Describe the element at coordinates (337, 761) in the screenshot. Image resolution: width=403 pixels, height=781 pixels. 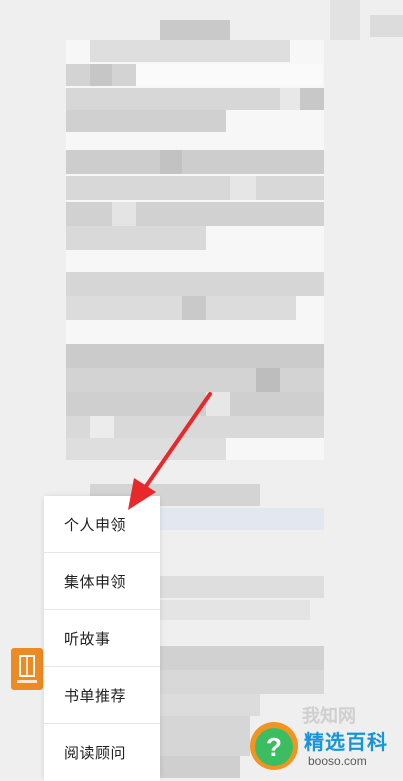
I see `watermark-url: booso.com` at that location.